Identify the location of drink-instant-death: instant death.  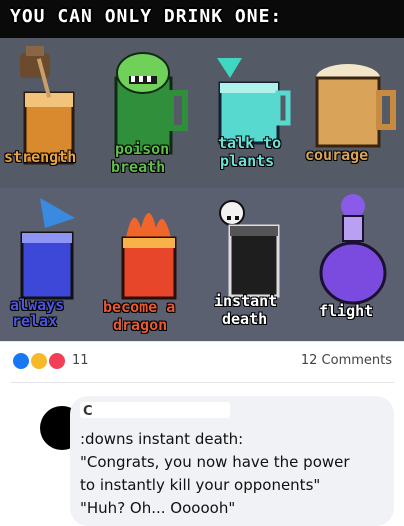
(252, 263).